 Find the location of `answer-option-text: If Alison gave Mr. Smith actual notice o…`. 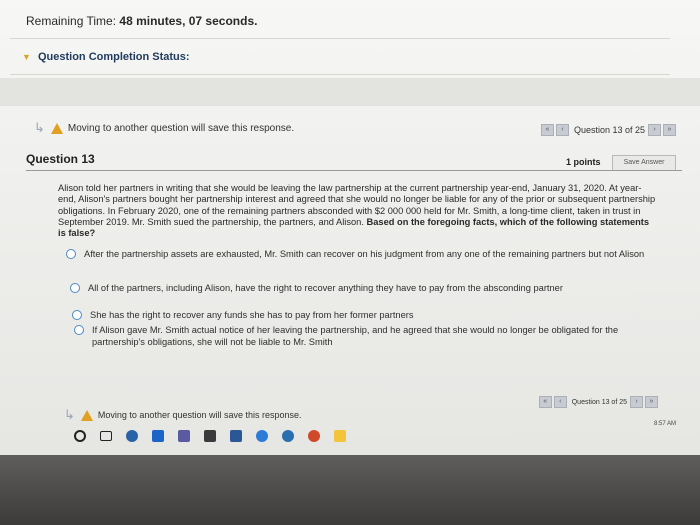

answer-option-text: If Alison gave Mr. Smith actual notice o… is located at coordinates (355, 336).